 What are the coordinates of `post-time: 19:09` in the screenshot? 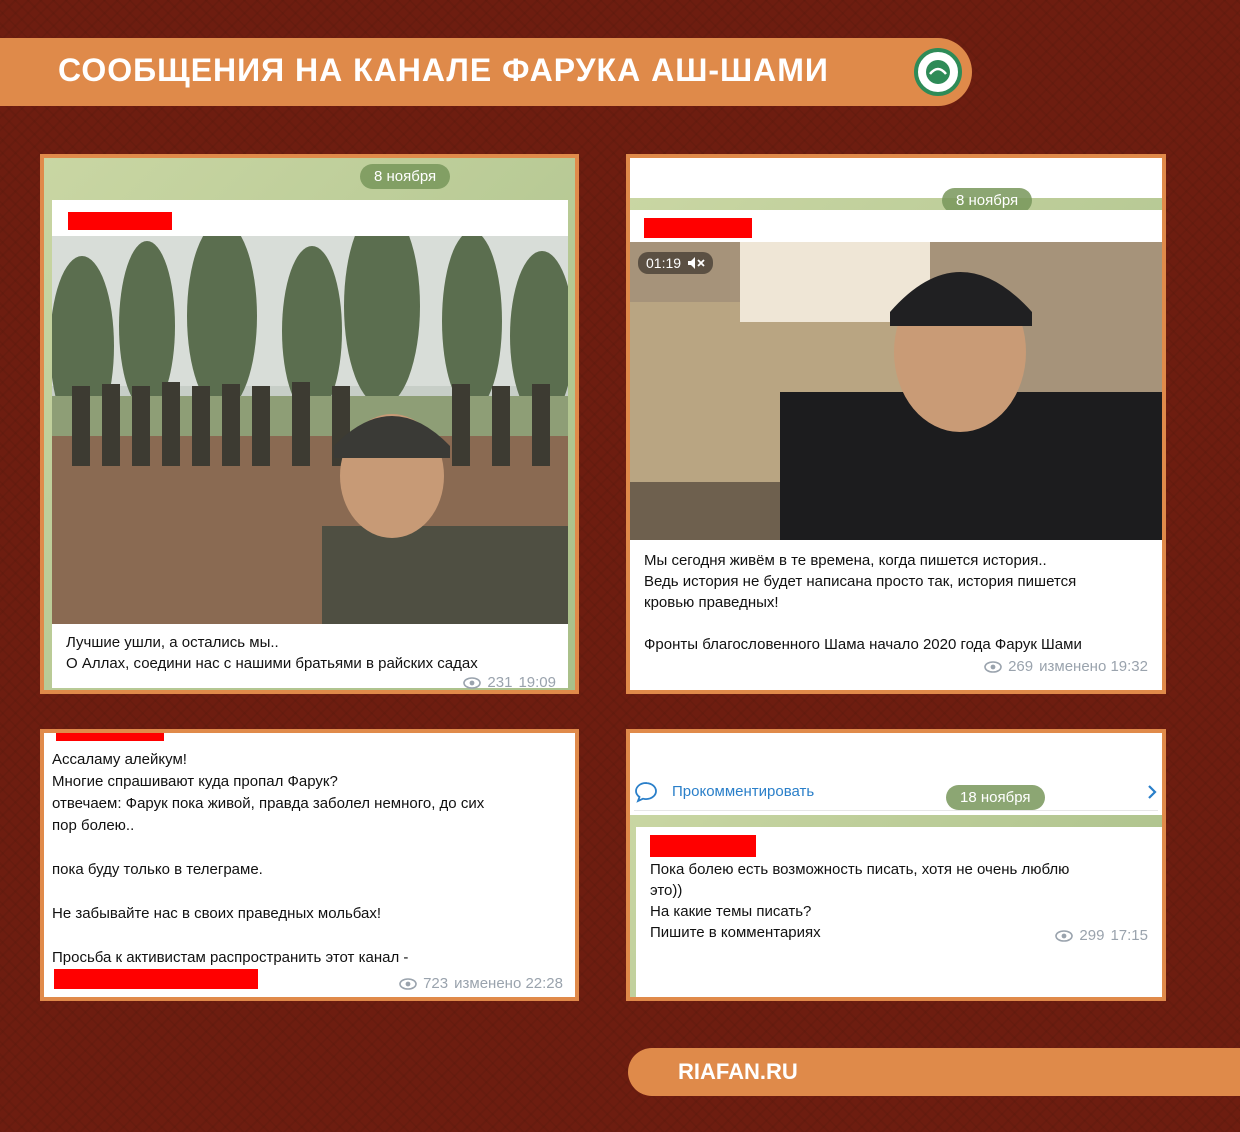 It's located at (537, 682).